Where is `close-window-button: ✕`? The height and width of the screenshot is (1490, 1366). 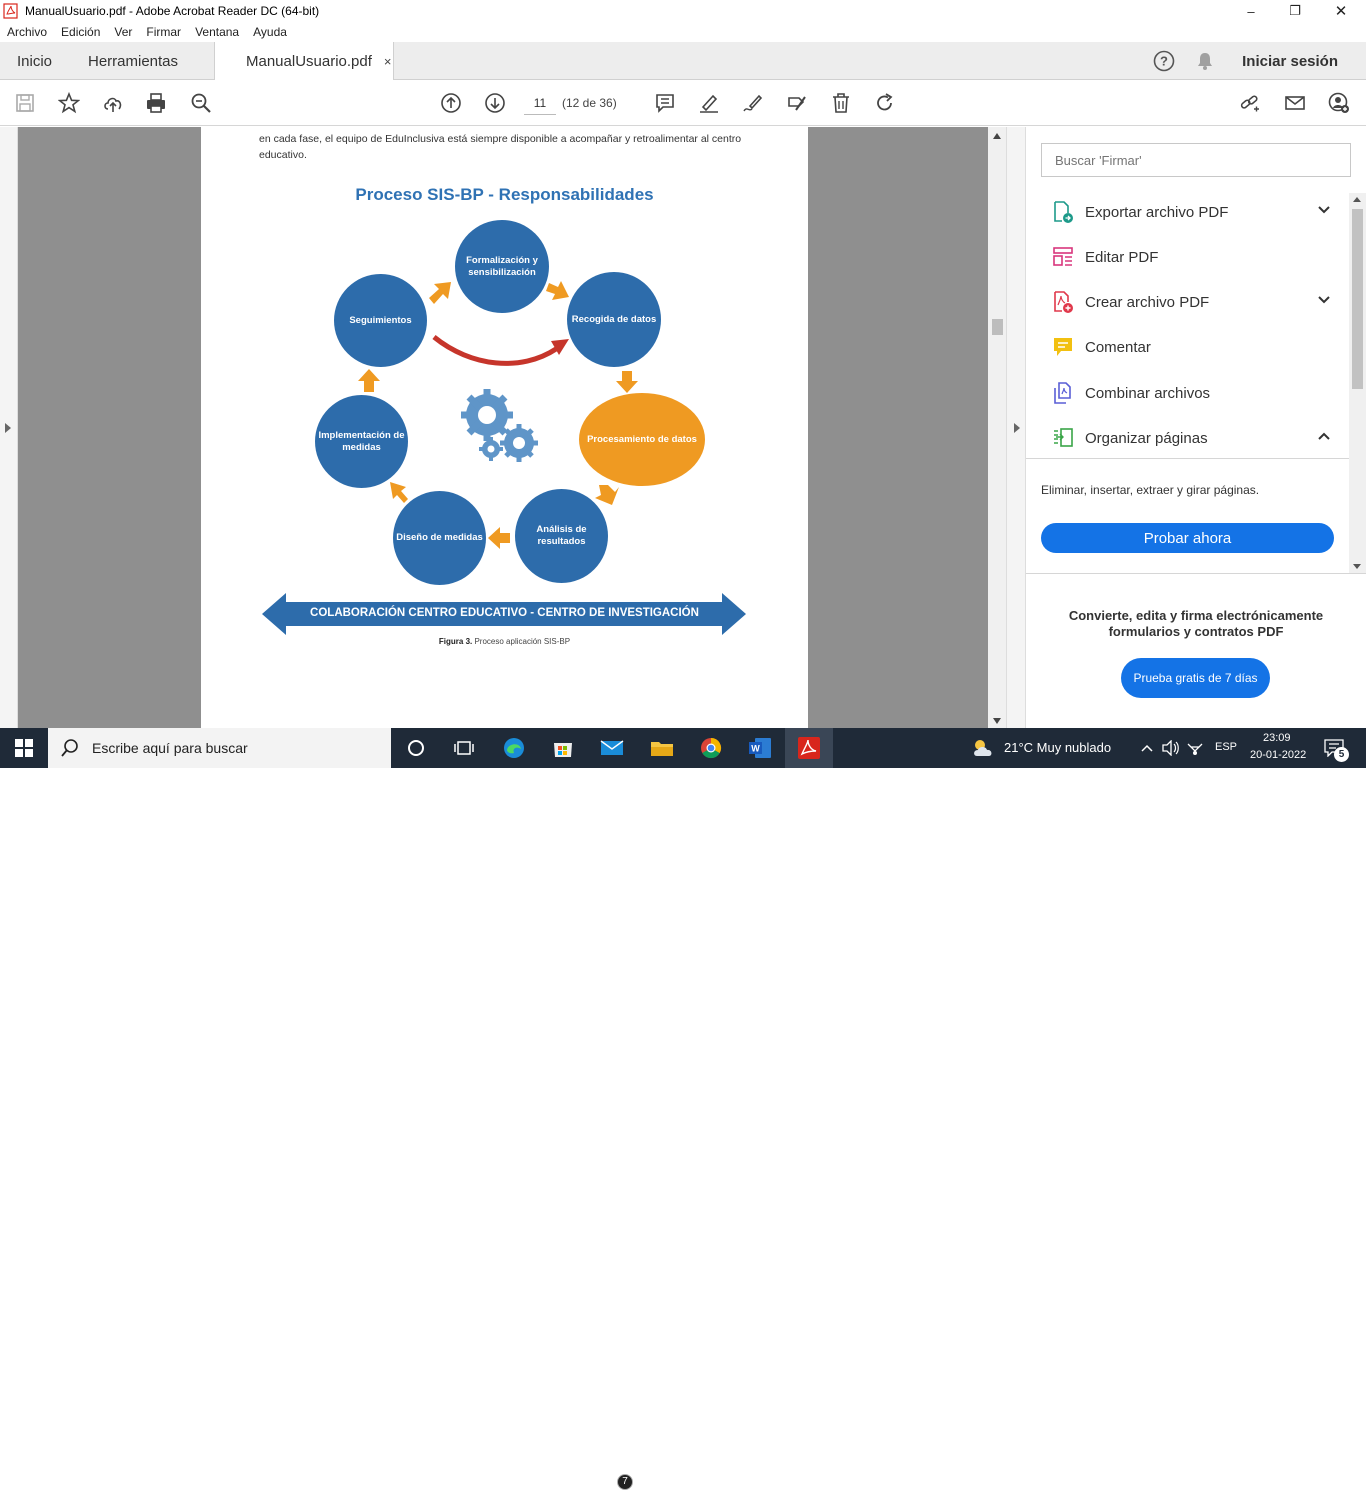 close-window-button: ✕ is located at coordinates (1341, 11).